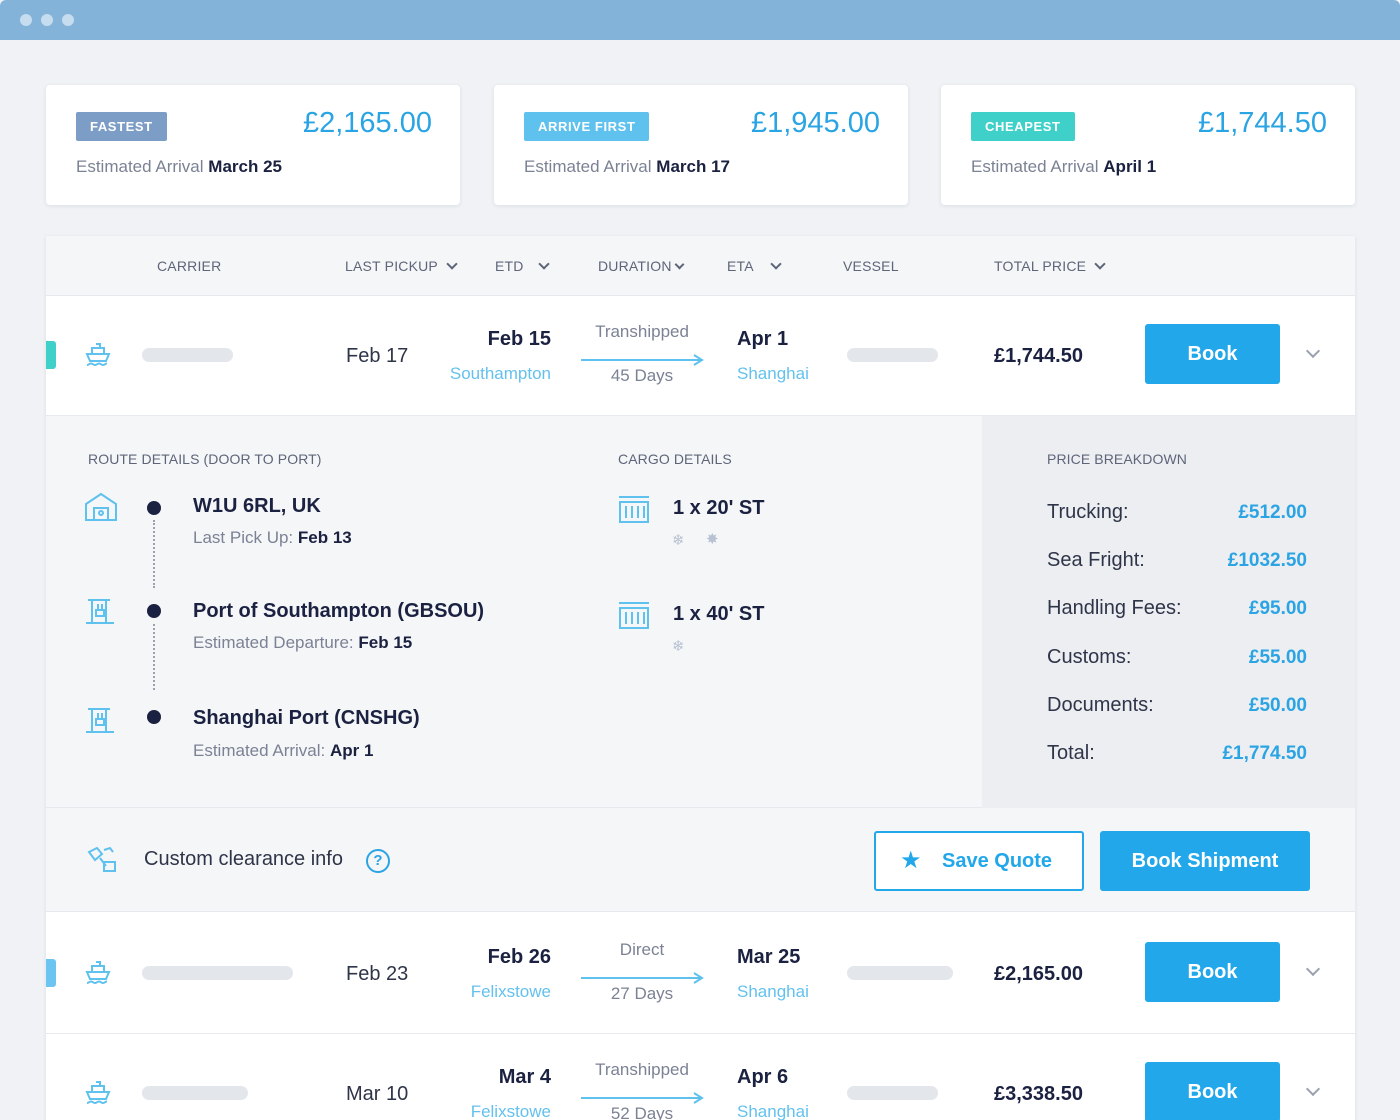  Describe the element at coordinates (519, 339) in the screenshot. I see `etd-date: Feb 15` at that location.